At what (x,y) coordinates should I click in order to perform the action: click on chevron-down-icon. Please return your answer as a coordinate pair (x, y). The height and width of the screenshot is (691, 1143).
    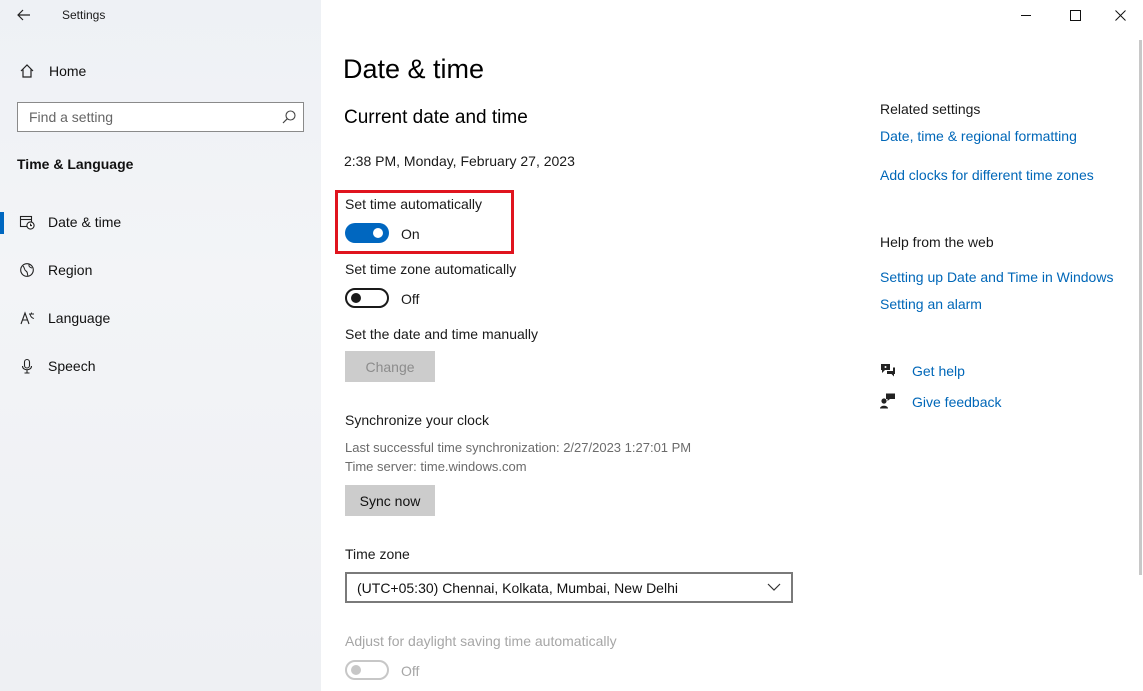
    Looking at the image, I should click on (774, 587).